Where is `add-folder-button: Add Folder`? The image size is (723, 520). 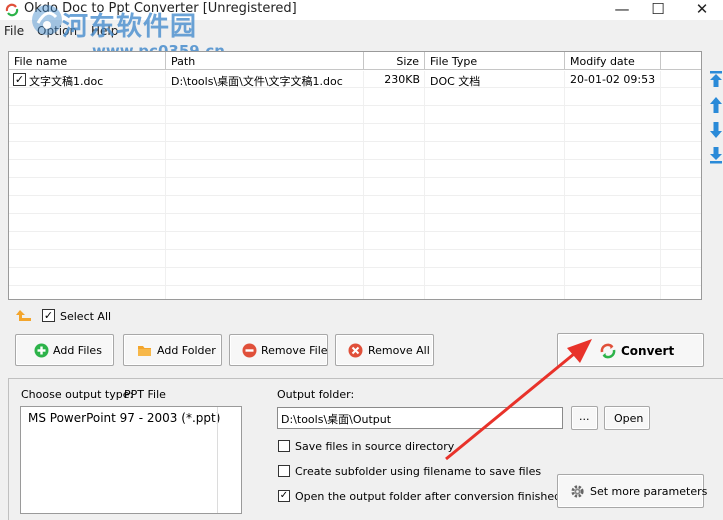 add-folder-button: Add Folder is located at coordinates (172, 350).